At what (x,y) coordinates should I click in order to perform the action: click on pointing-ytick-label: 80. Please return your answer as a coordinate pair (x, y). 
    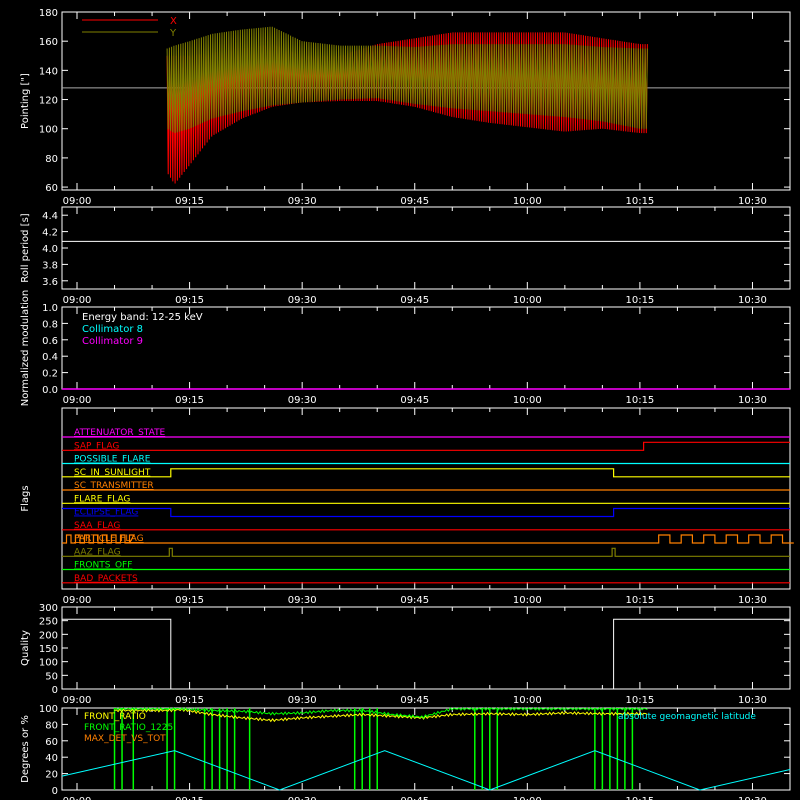
    Looking at the image, I should click on (51, 159).